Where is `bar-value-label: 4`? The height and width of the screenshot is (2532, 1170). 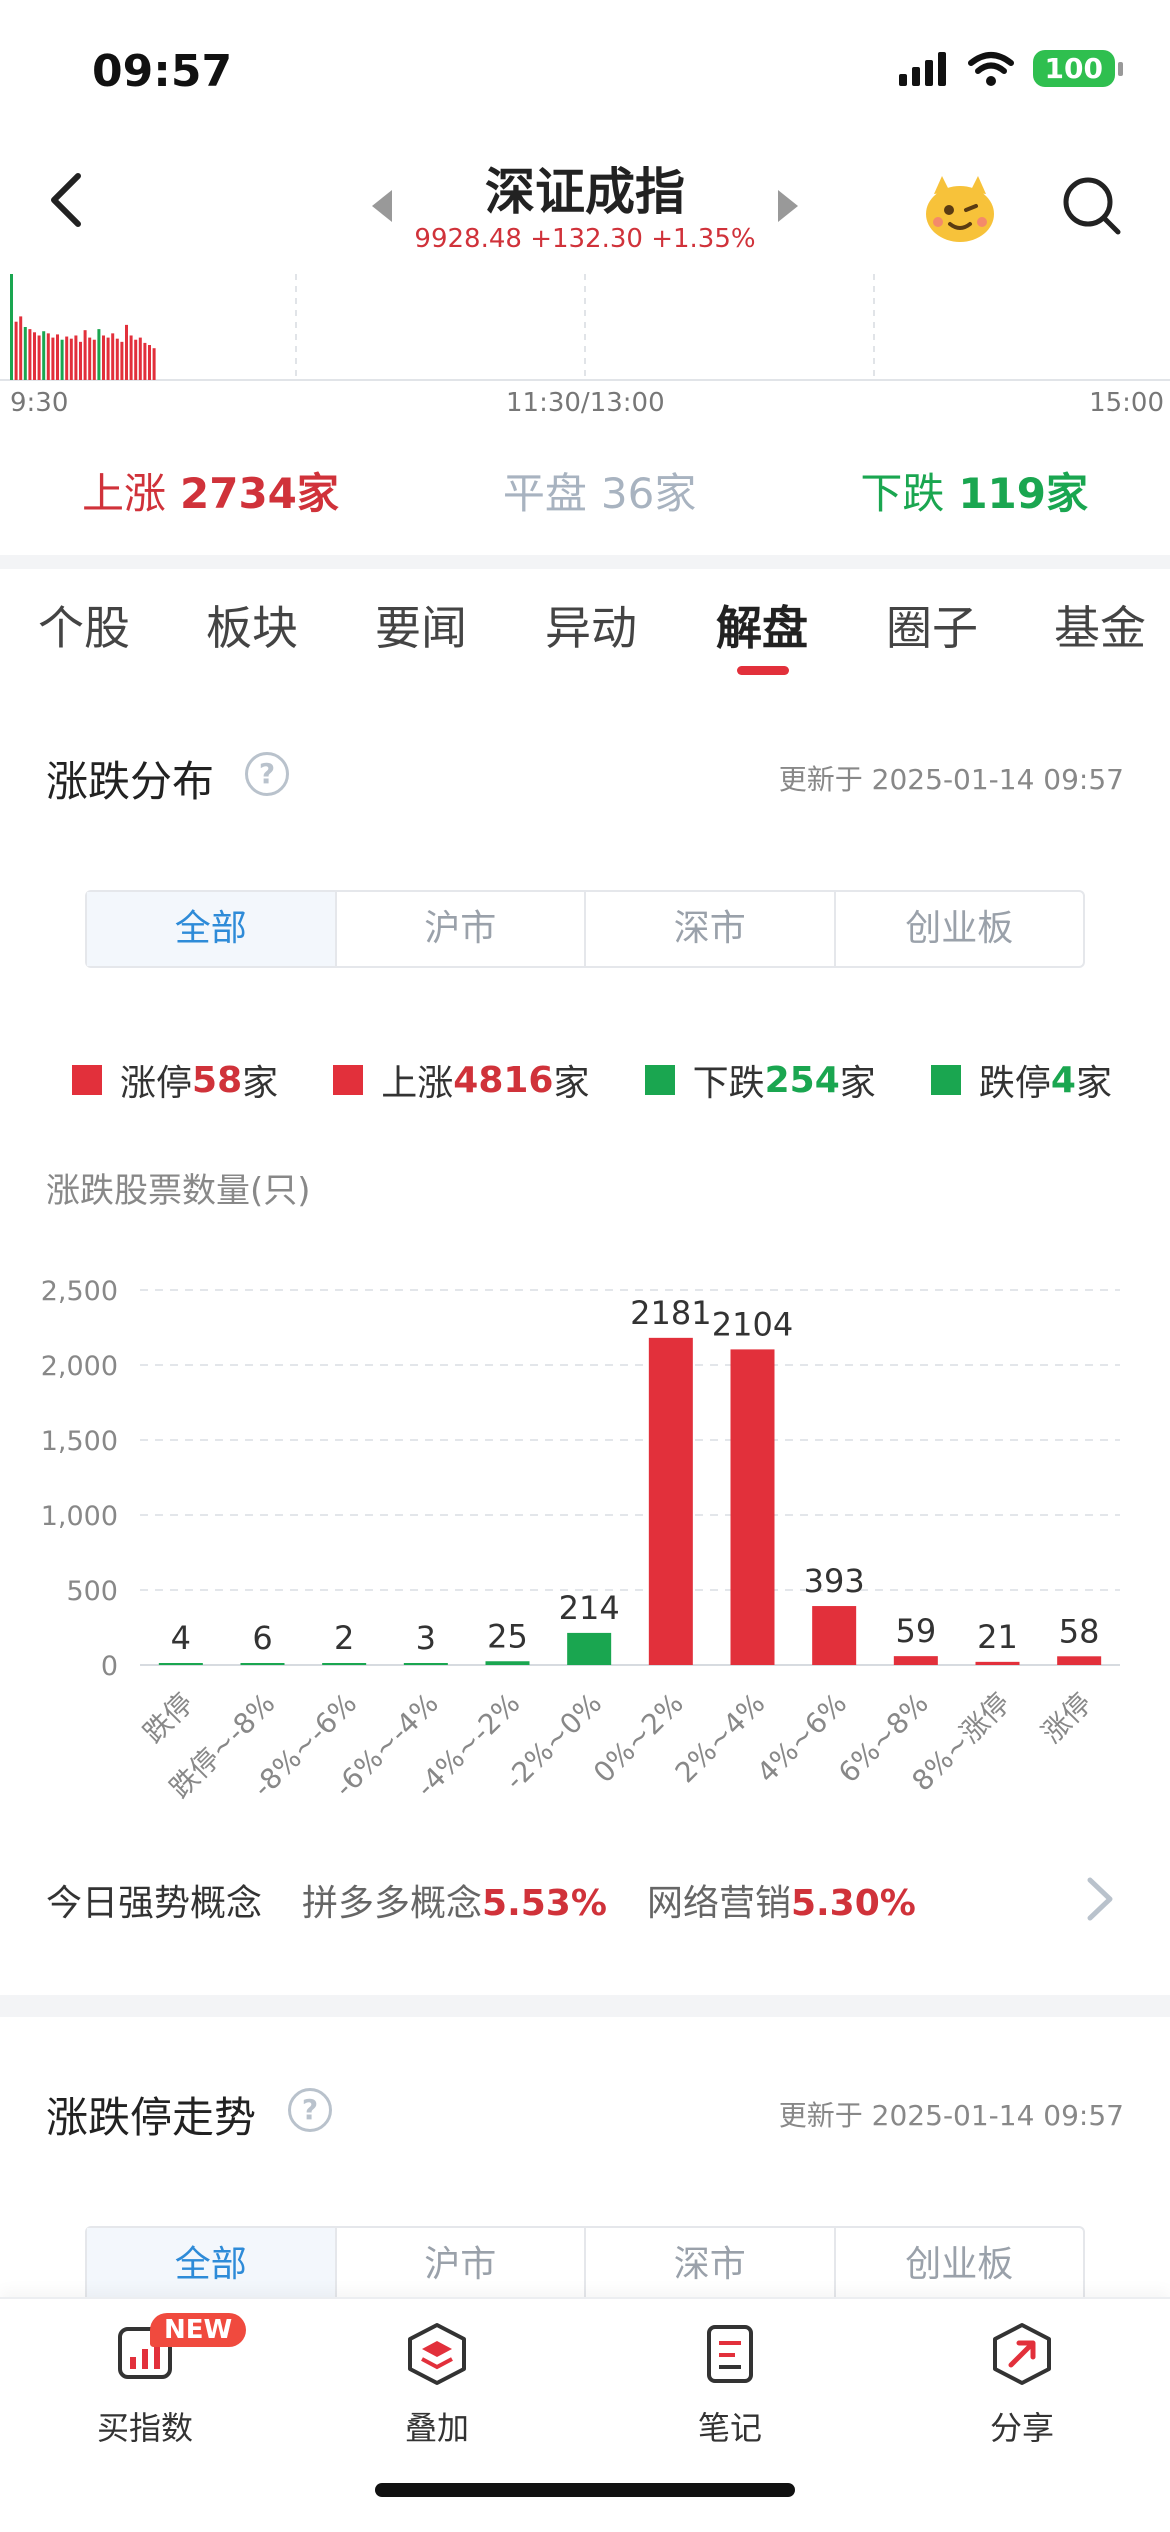 bar-value-label: 4 is located at coordinates (181, 1638).